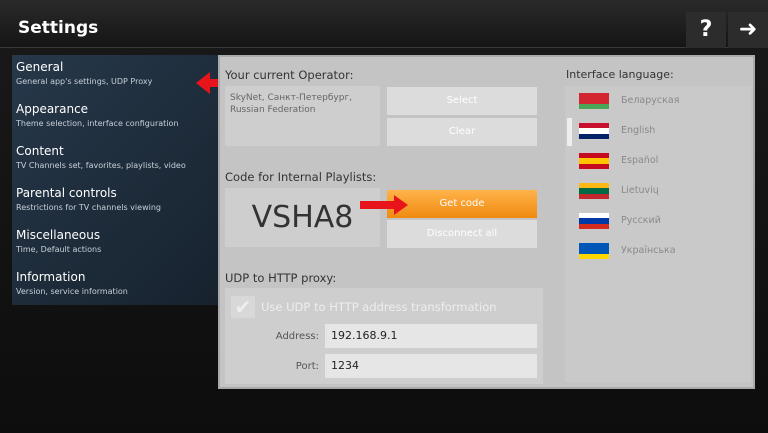 The width and height of the screenshot is (768, 433). What do you see at coordinates (281, 278) in the screenshot?
I see `proxy-label: UDP to HTTP proxy:` at bounding box center [281, 278].